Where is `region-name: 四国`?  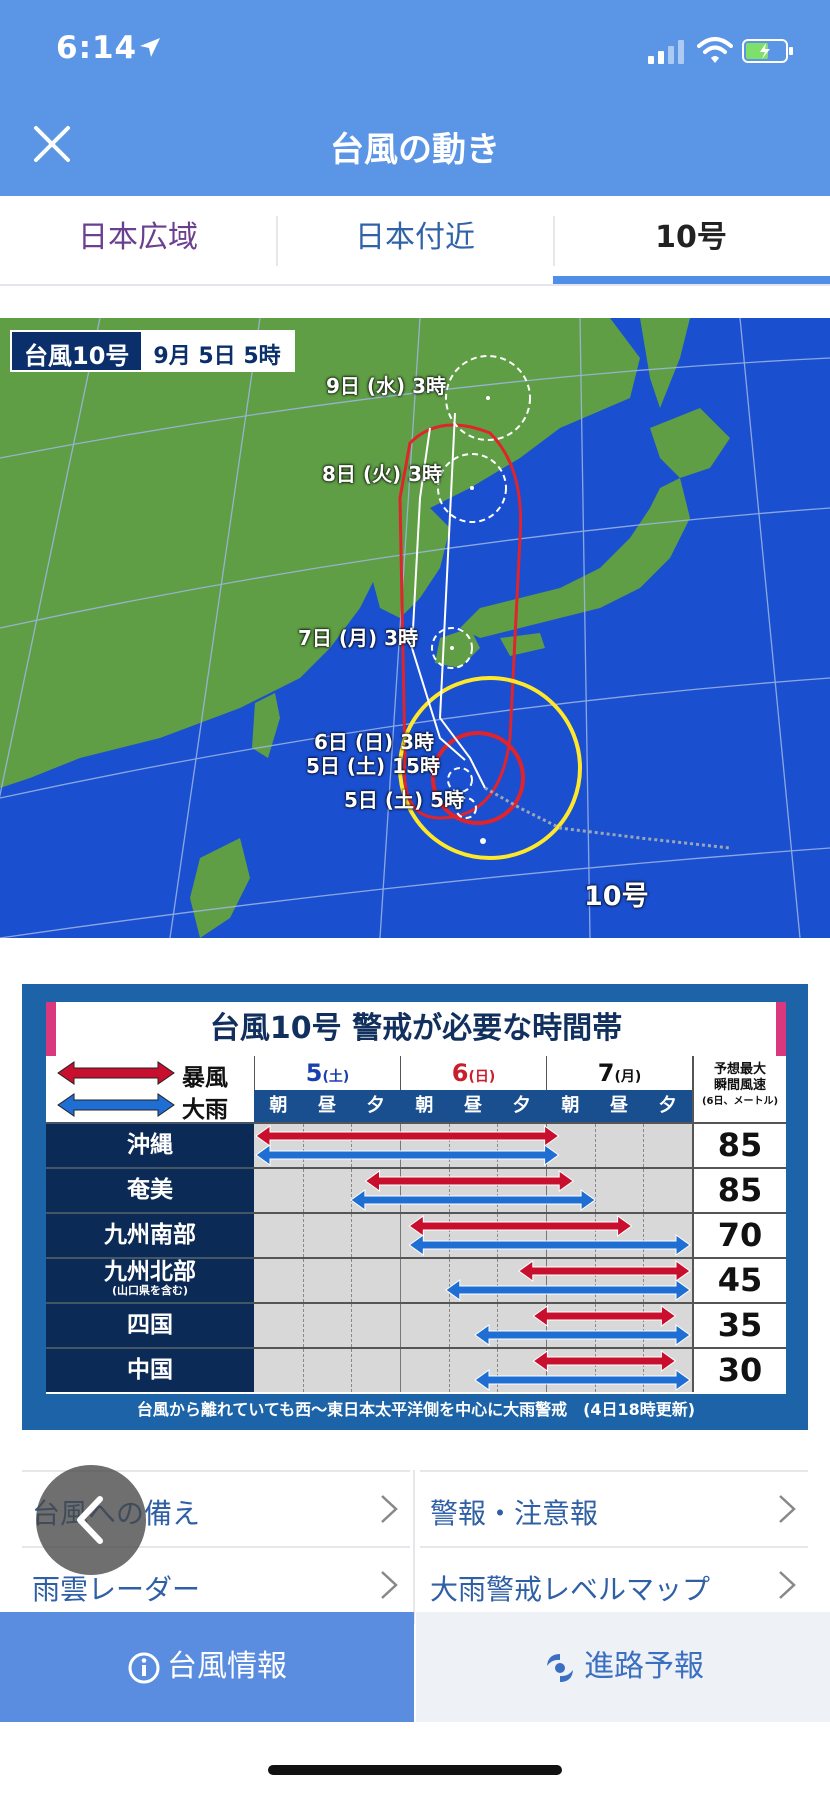 region-name: 四国 is located at coordinates (150, 1325).